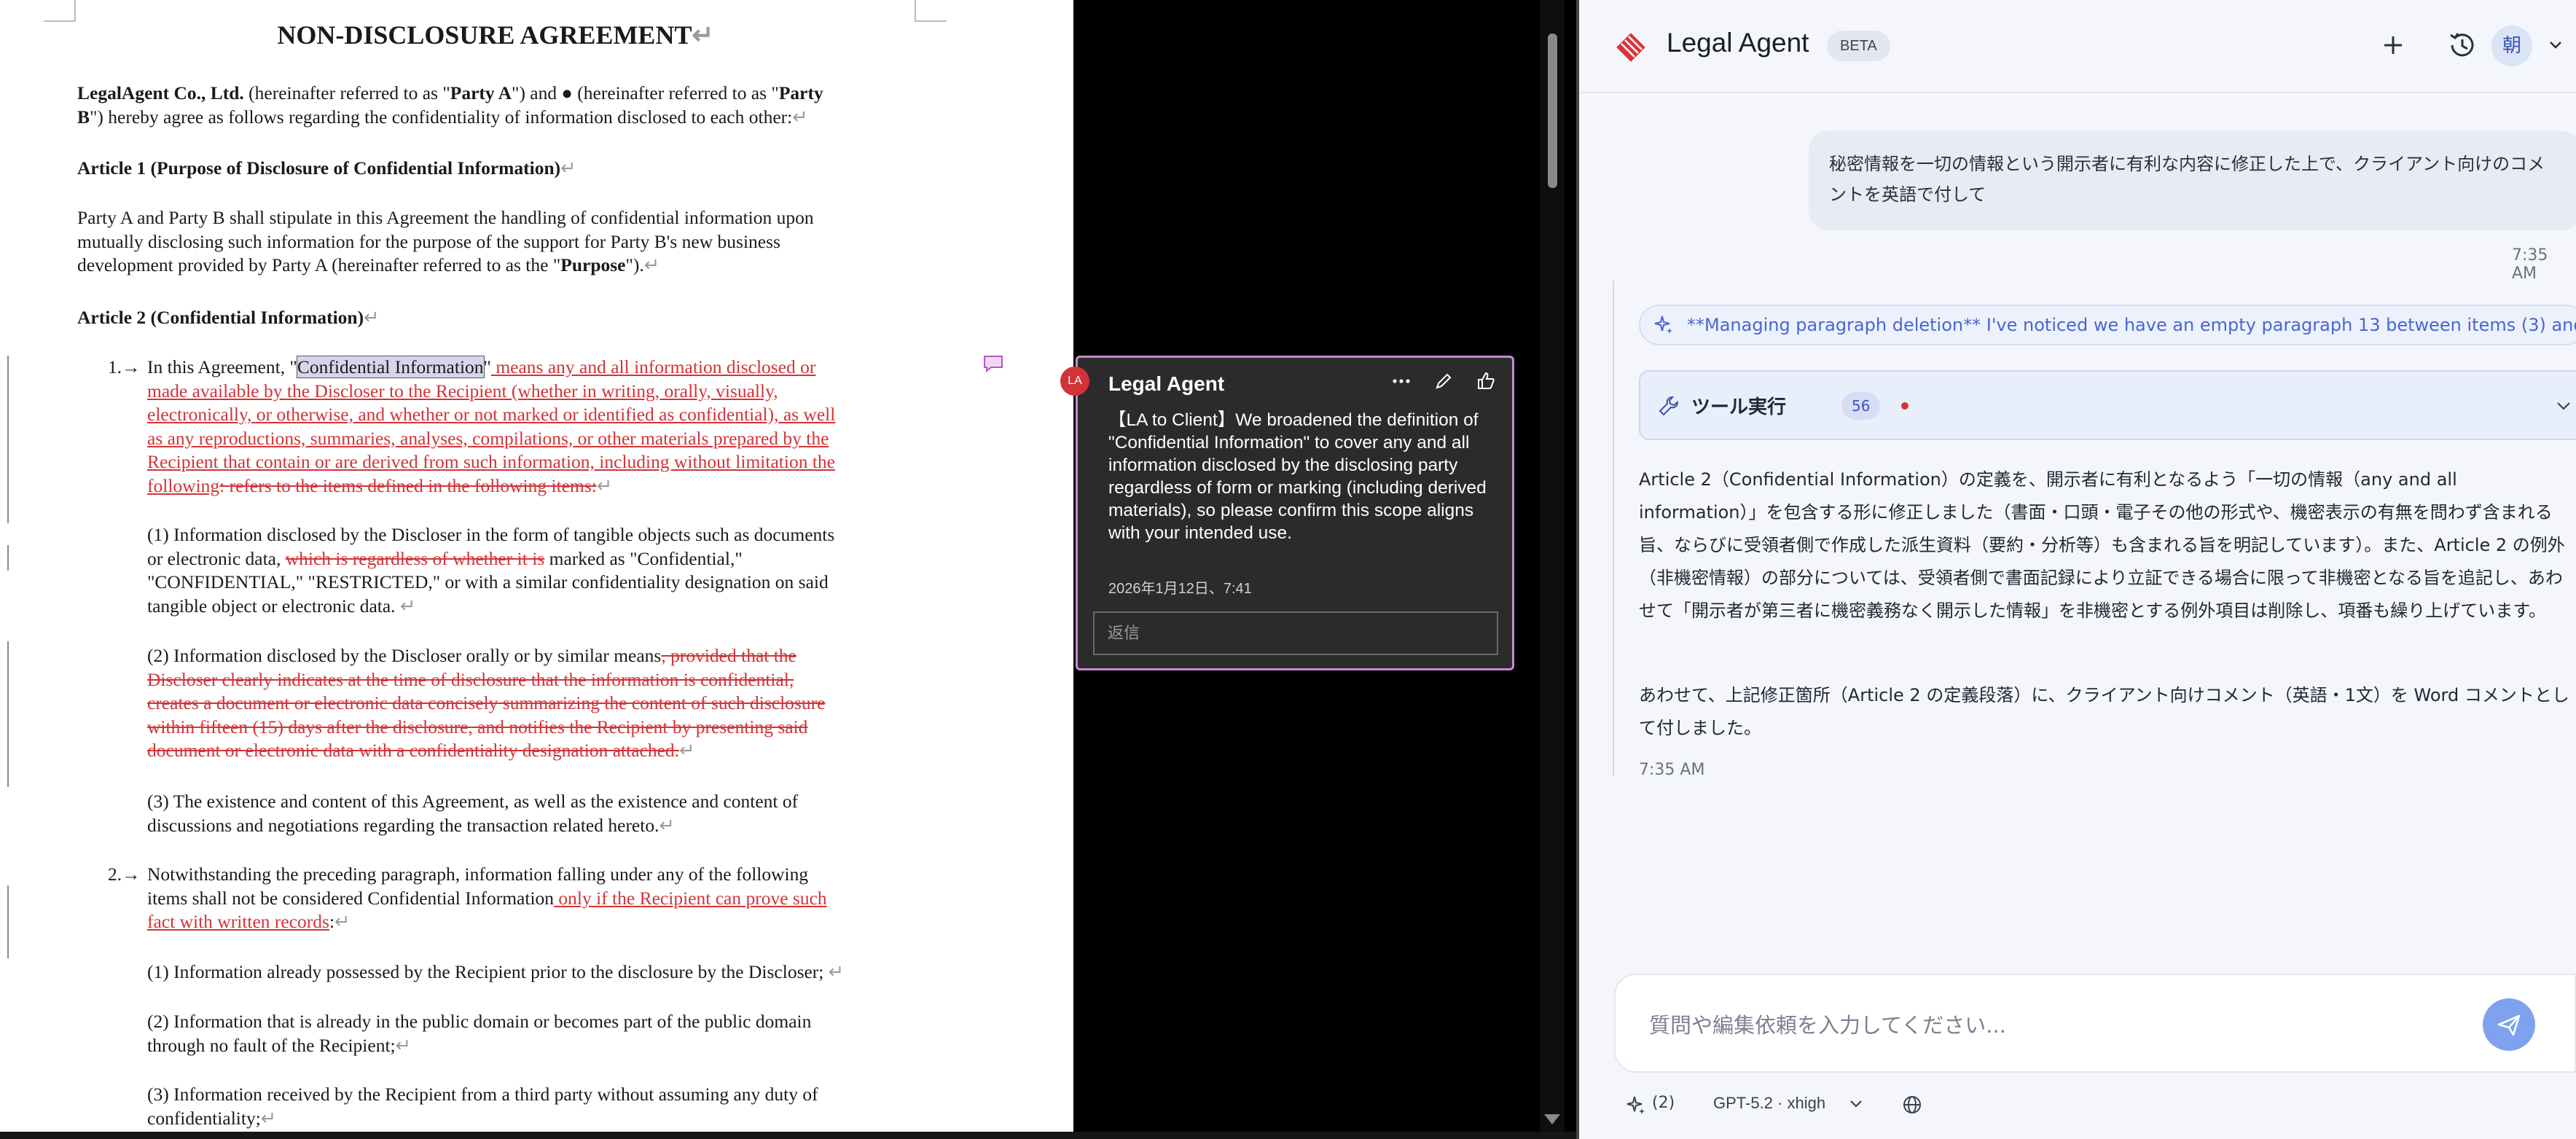 Image resolution: width=2576 pixels, height=1139 pixels. What do you see at coordinates (1738, 43) in the screenshot?
I see `app-title: Legal Agent` at bounding box center [1738, 43].